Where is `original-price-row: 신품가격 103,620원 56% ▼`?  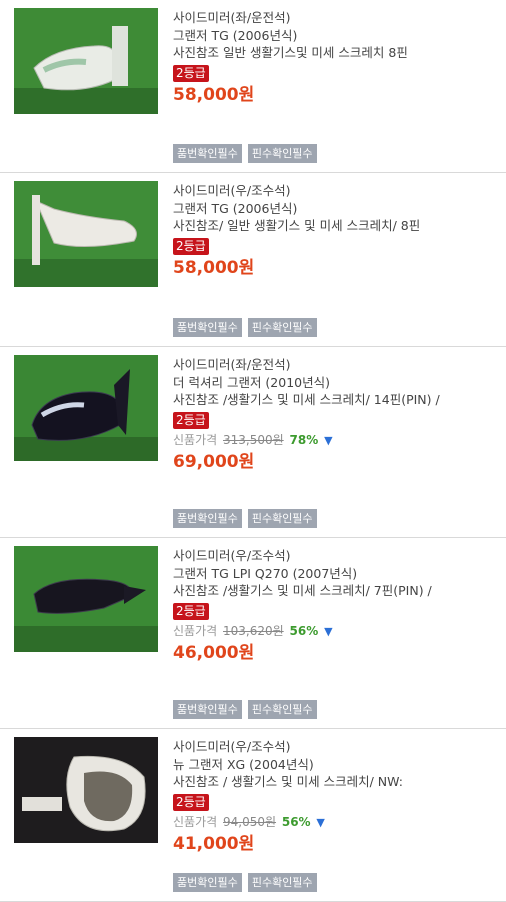 original-price-row: 신품가격 103,620원 56% ▼ is located at coordinates (335, 631).